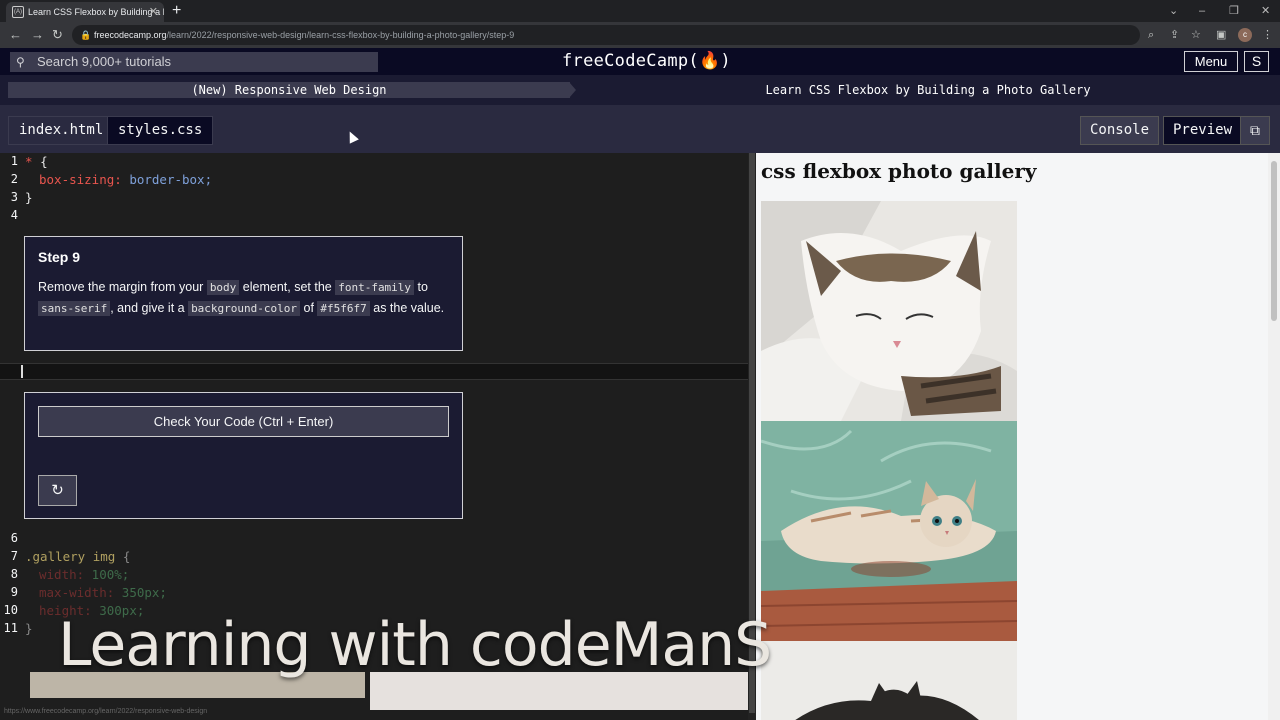  What do you see at coordinates (61, 130) in the screenshot?
I see `tab-index-html: index.html` at bounding box center [61, 130].